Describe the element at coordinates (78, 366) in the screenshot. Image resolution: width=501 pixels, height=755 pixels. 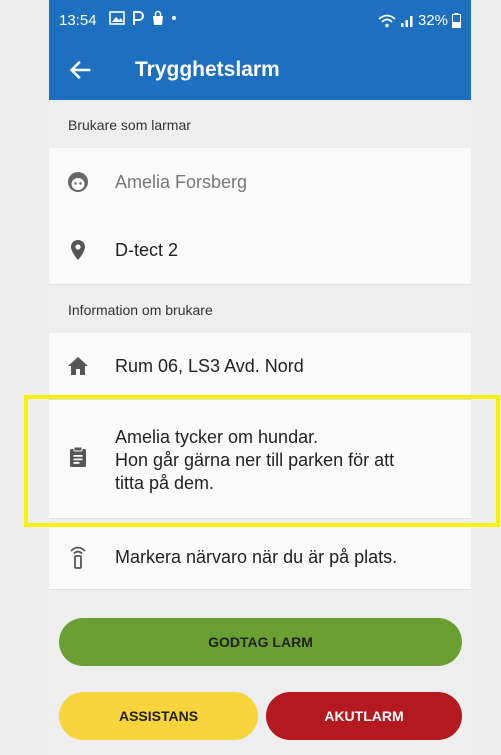
I see `home-icon` at that location.